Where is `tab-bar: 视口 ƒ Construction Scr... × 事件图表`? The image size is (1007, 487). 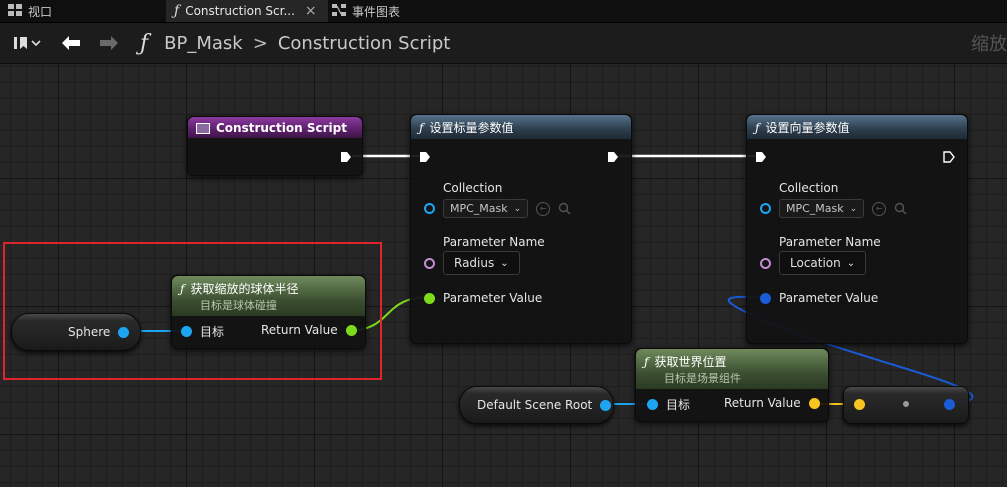 tab-bar: 视口 ƒ Construction Scr... × 事件图表 is located at coordinates (503, 11).